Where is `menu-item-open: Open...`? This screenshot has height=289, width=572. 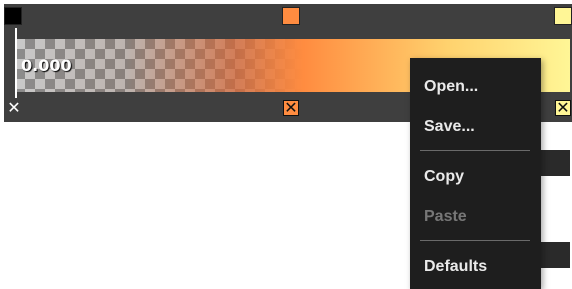 menu-item-open: Open... is located at coordinates (451, 87).